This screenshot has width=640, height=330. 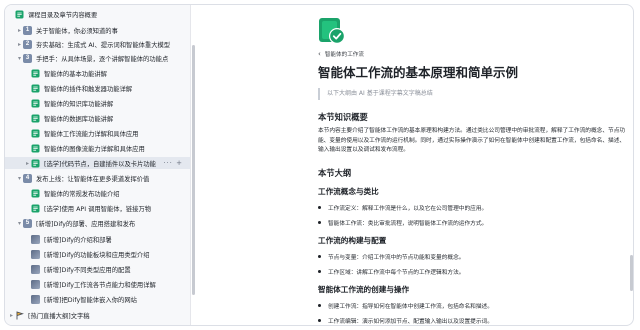 What do you see at coordinates (348, 191) in the screenshot?
I see `section1-title: 工作流概念与类比` at bounding box center [348, 191].